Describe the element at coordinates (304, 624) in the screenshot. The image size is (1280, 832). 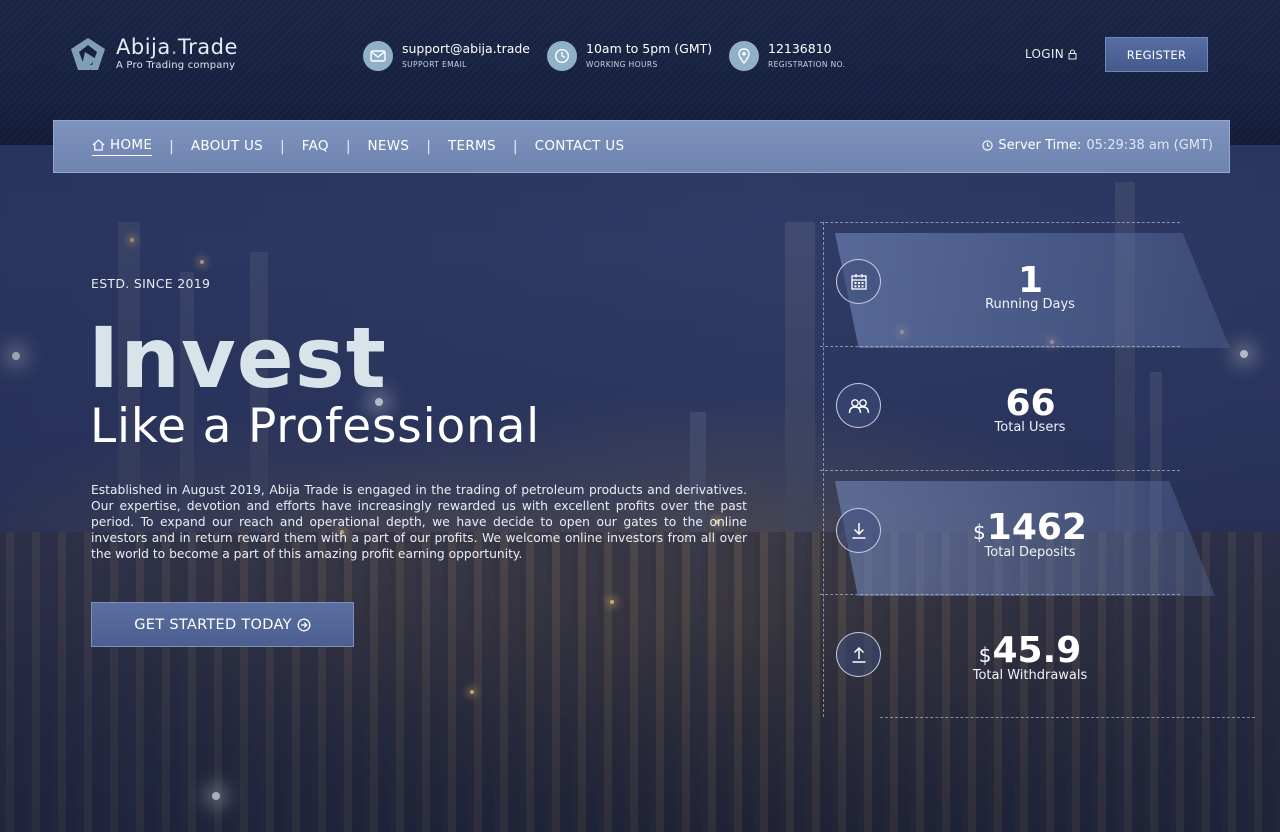
I see `arrow-circle-right-icon` at that location.